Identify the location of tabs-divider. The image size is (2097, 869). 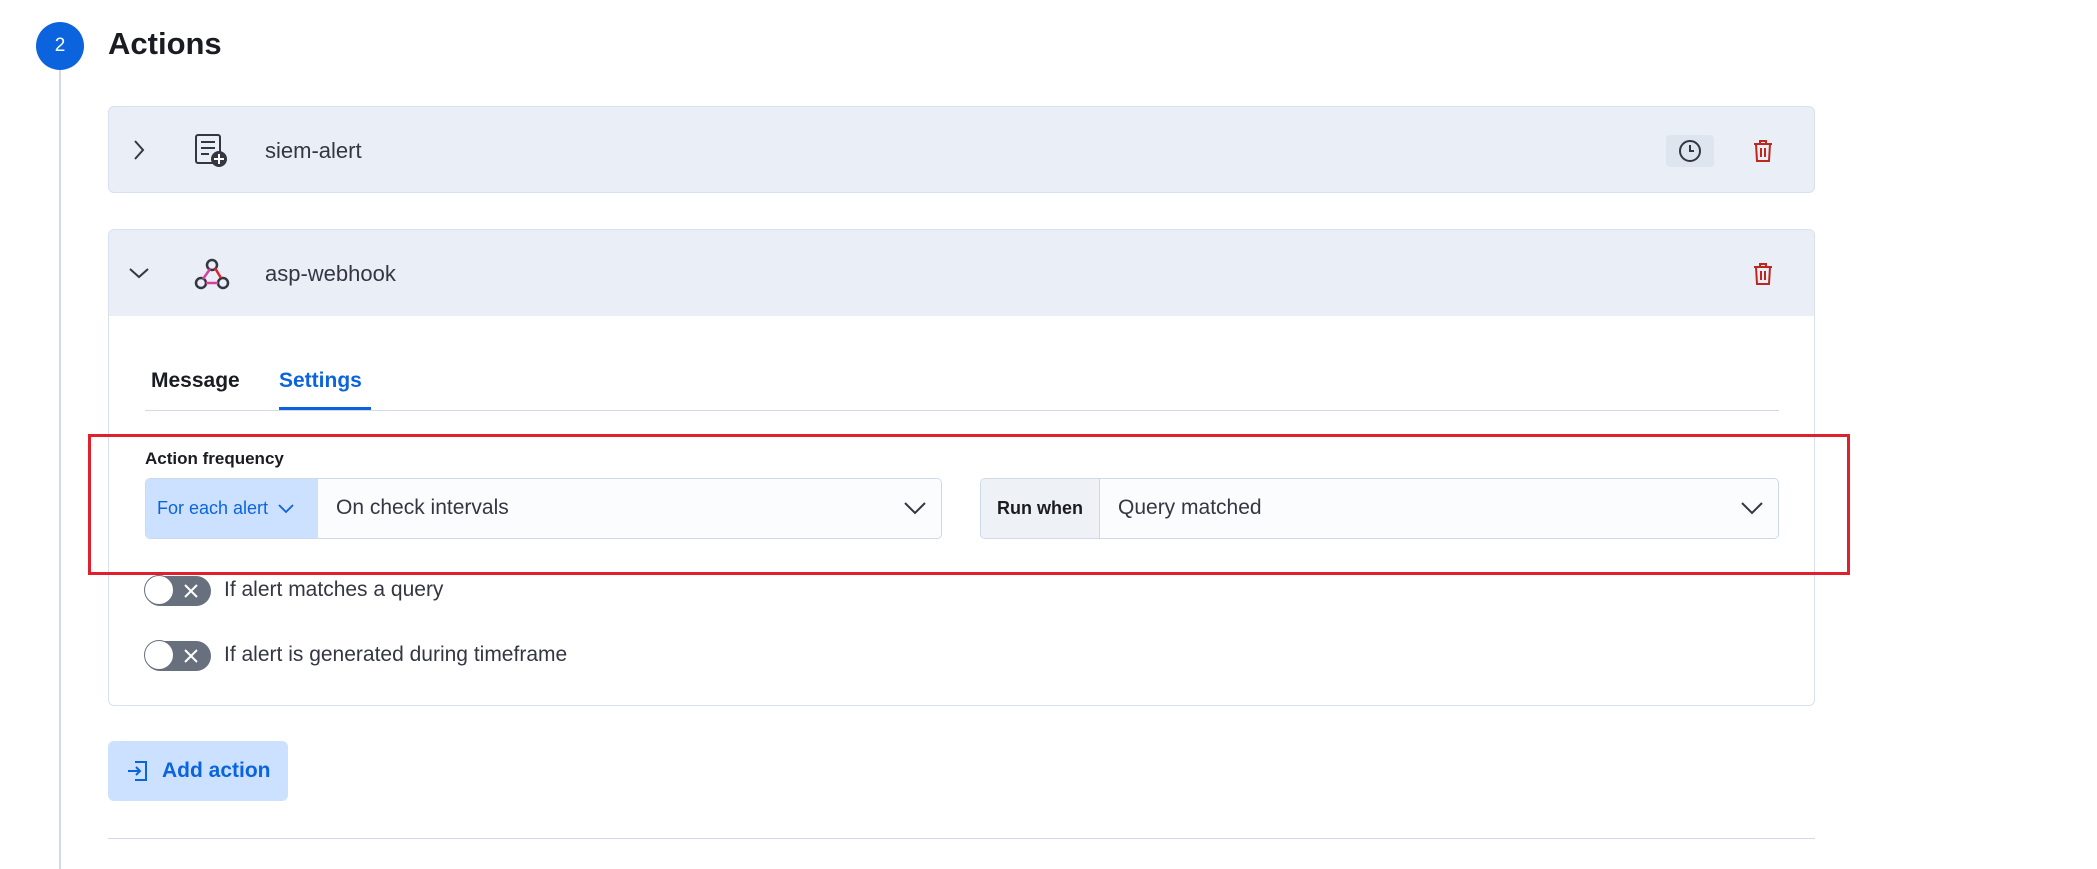
(962, 410).